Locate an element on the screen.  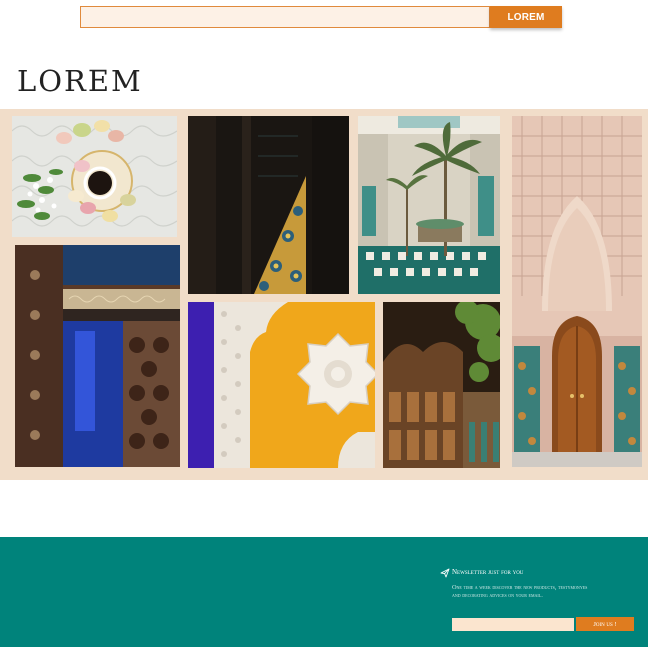
newsletter-title: Newsletter just for you is located at coordinates (488, 572).